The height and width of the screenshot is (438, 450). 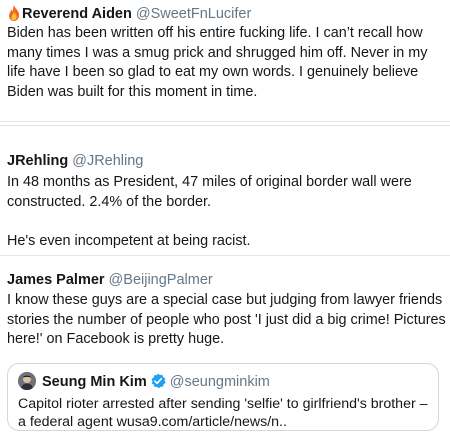 I want to click on author-name: JRehling, so click(x=37, y=161).